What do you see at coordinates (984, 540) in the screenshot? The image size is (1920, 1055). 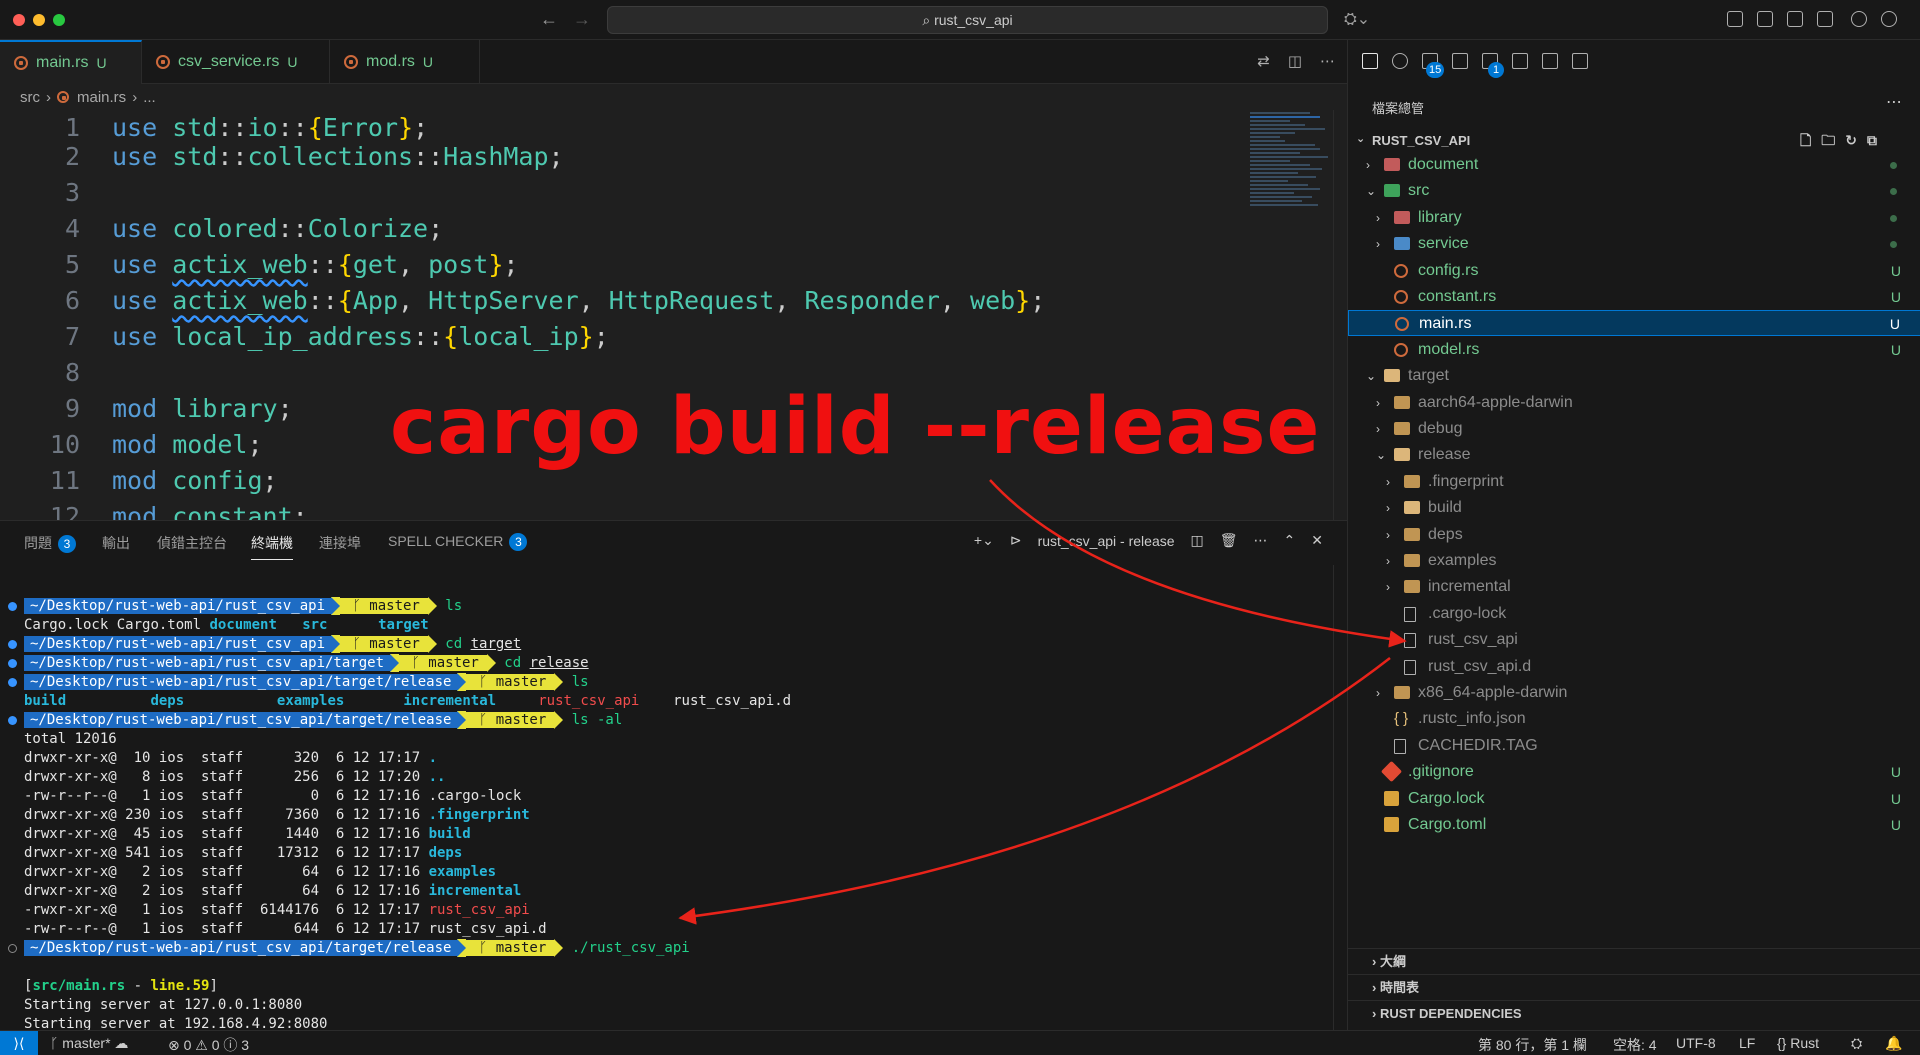 I see `new-terminal-icon: +⌄` at bounding box center [984, 540].